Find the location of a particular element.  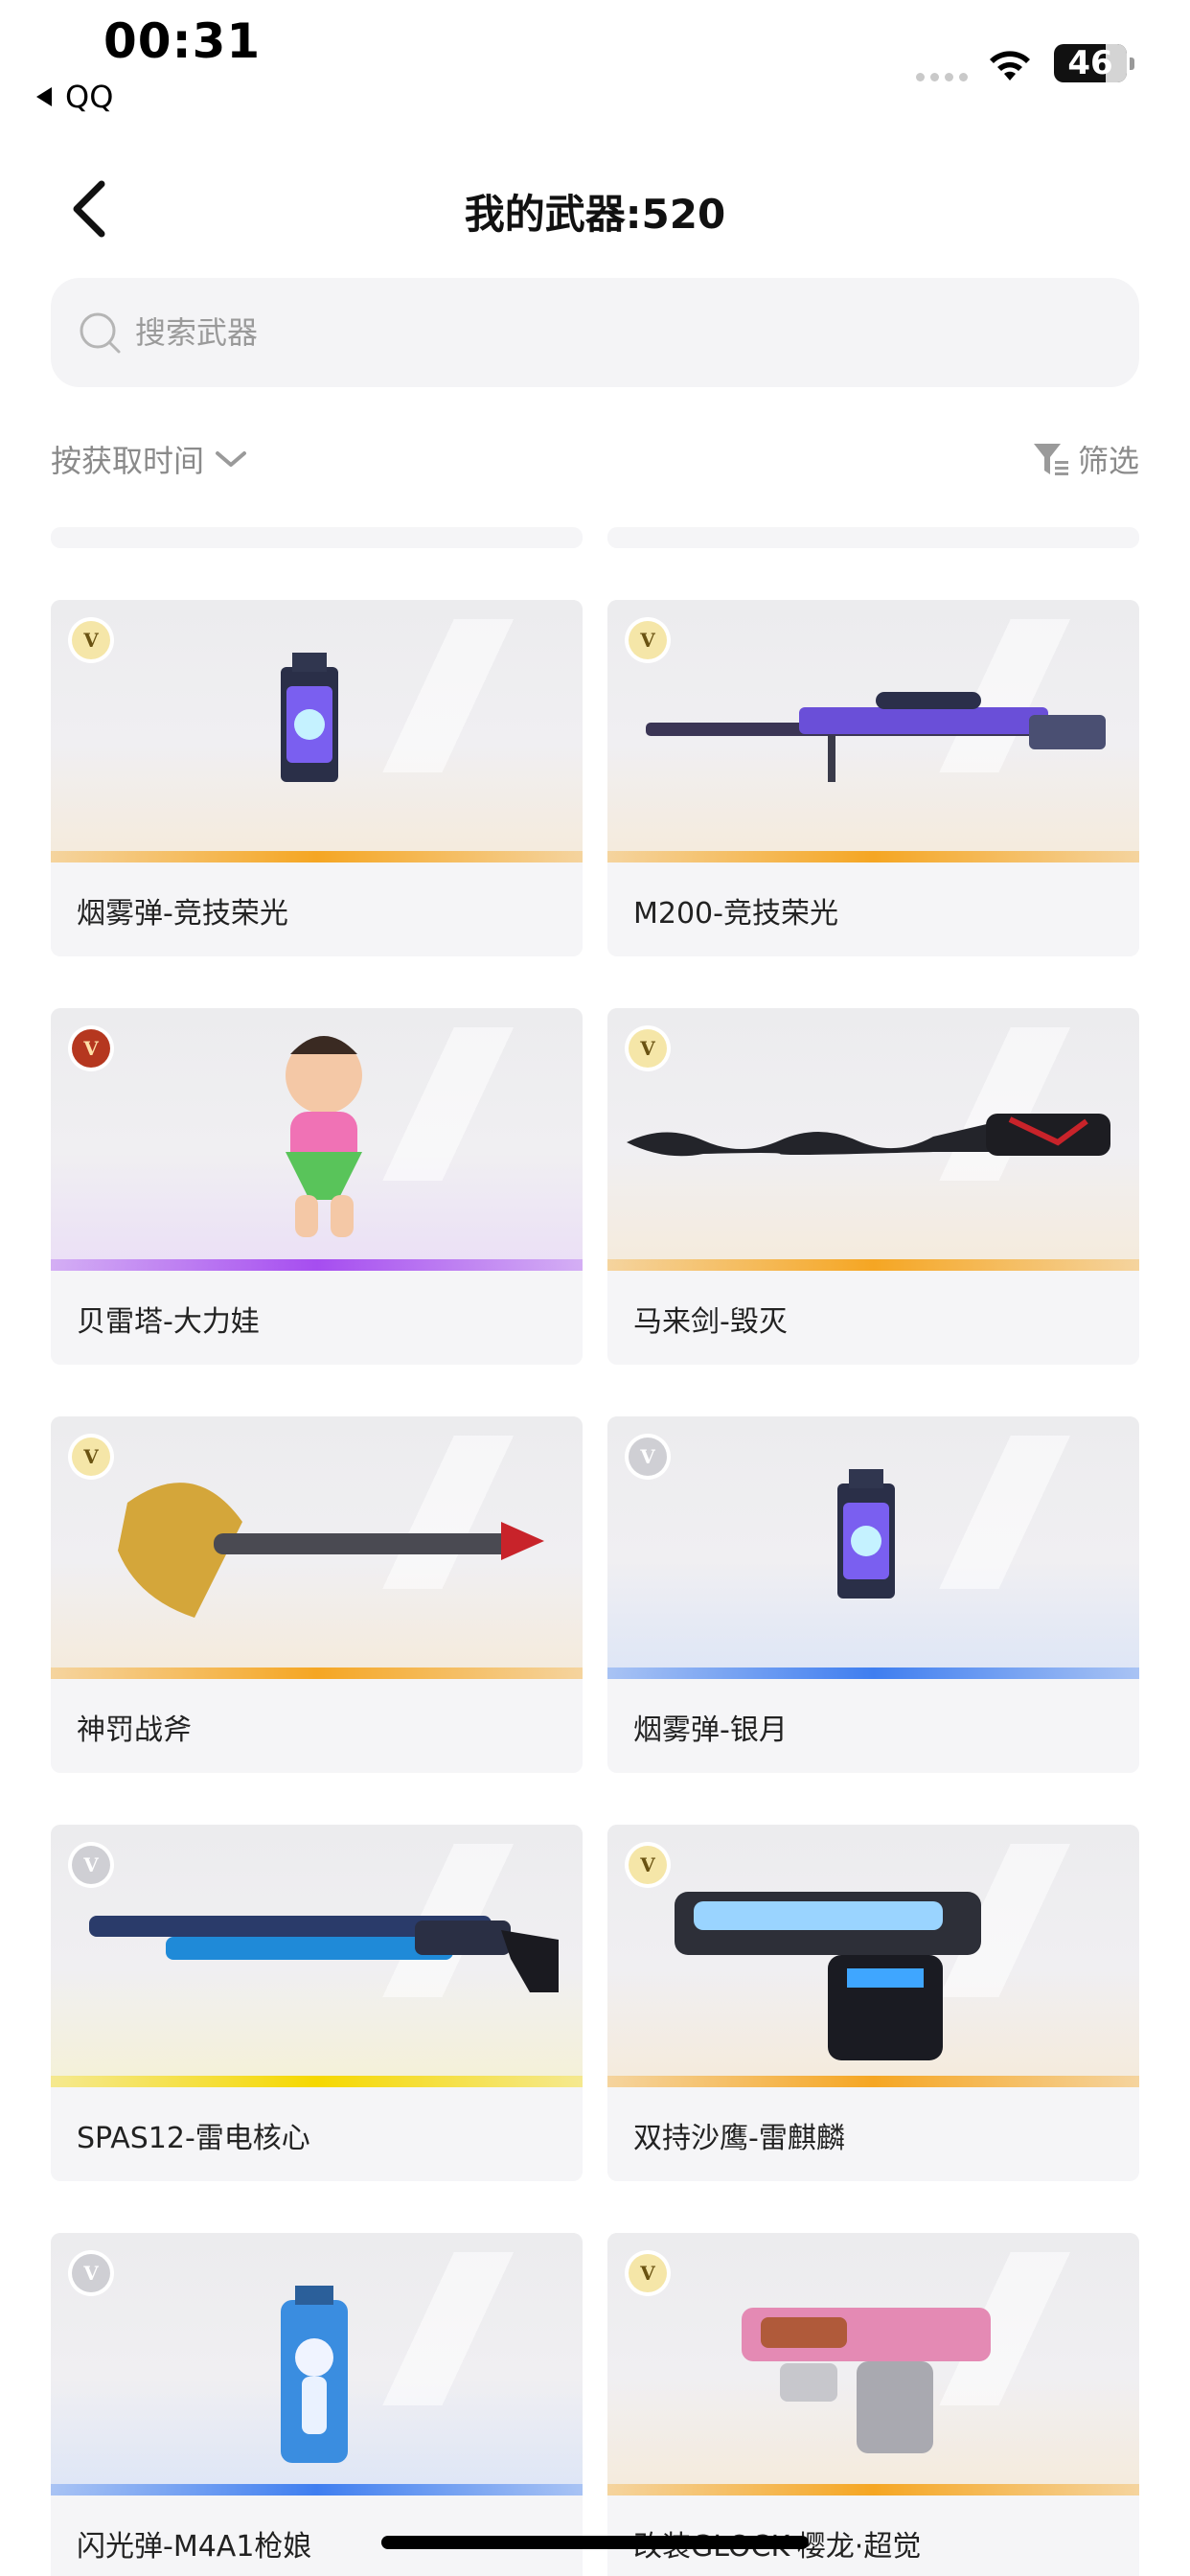

weapon-card: V 烟雾弹-竞技荣光 is located at coordinates (317, 778).